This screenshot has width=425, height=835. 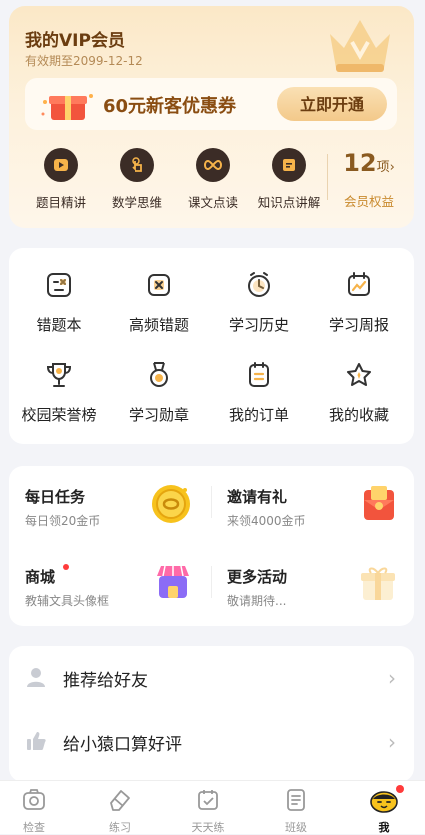 What do you see at coordinates (158, 325) in the screenshot?
I see `grid-item-label: 高频错题` at bounding box center [158, 325].